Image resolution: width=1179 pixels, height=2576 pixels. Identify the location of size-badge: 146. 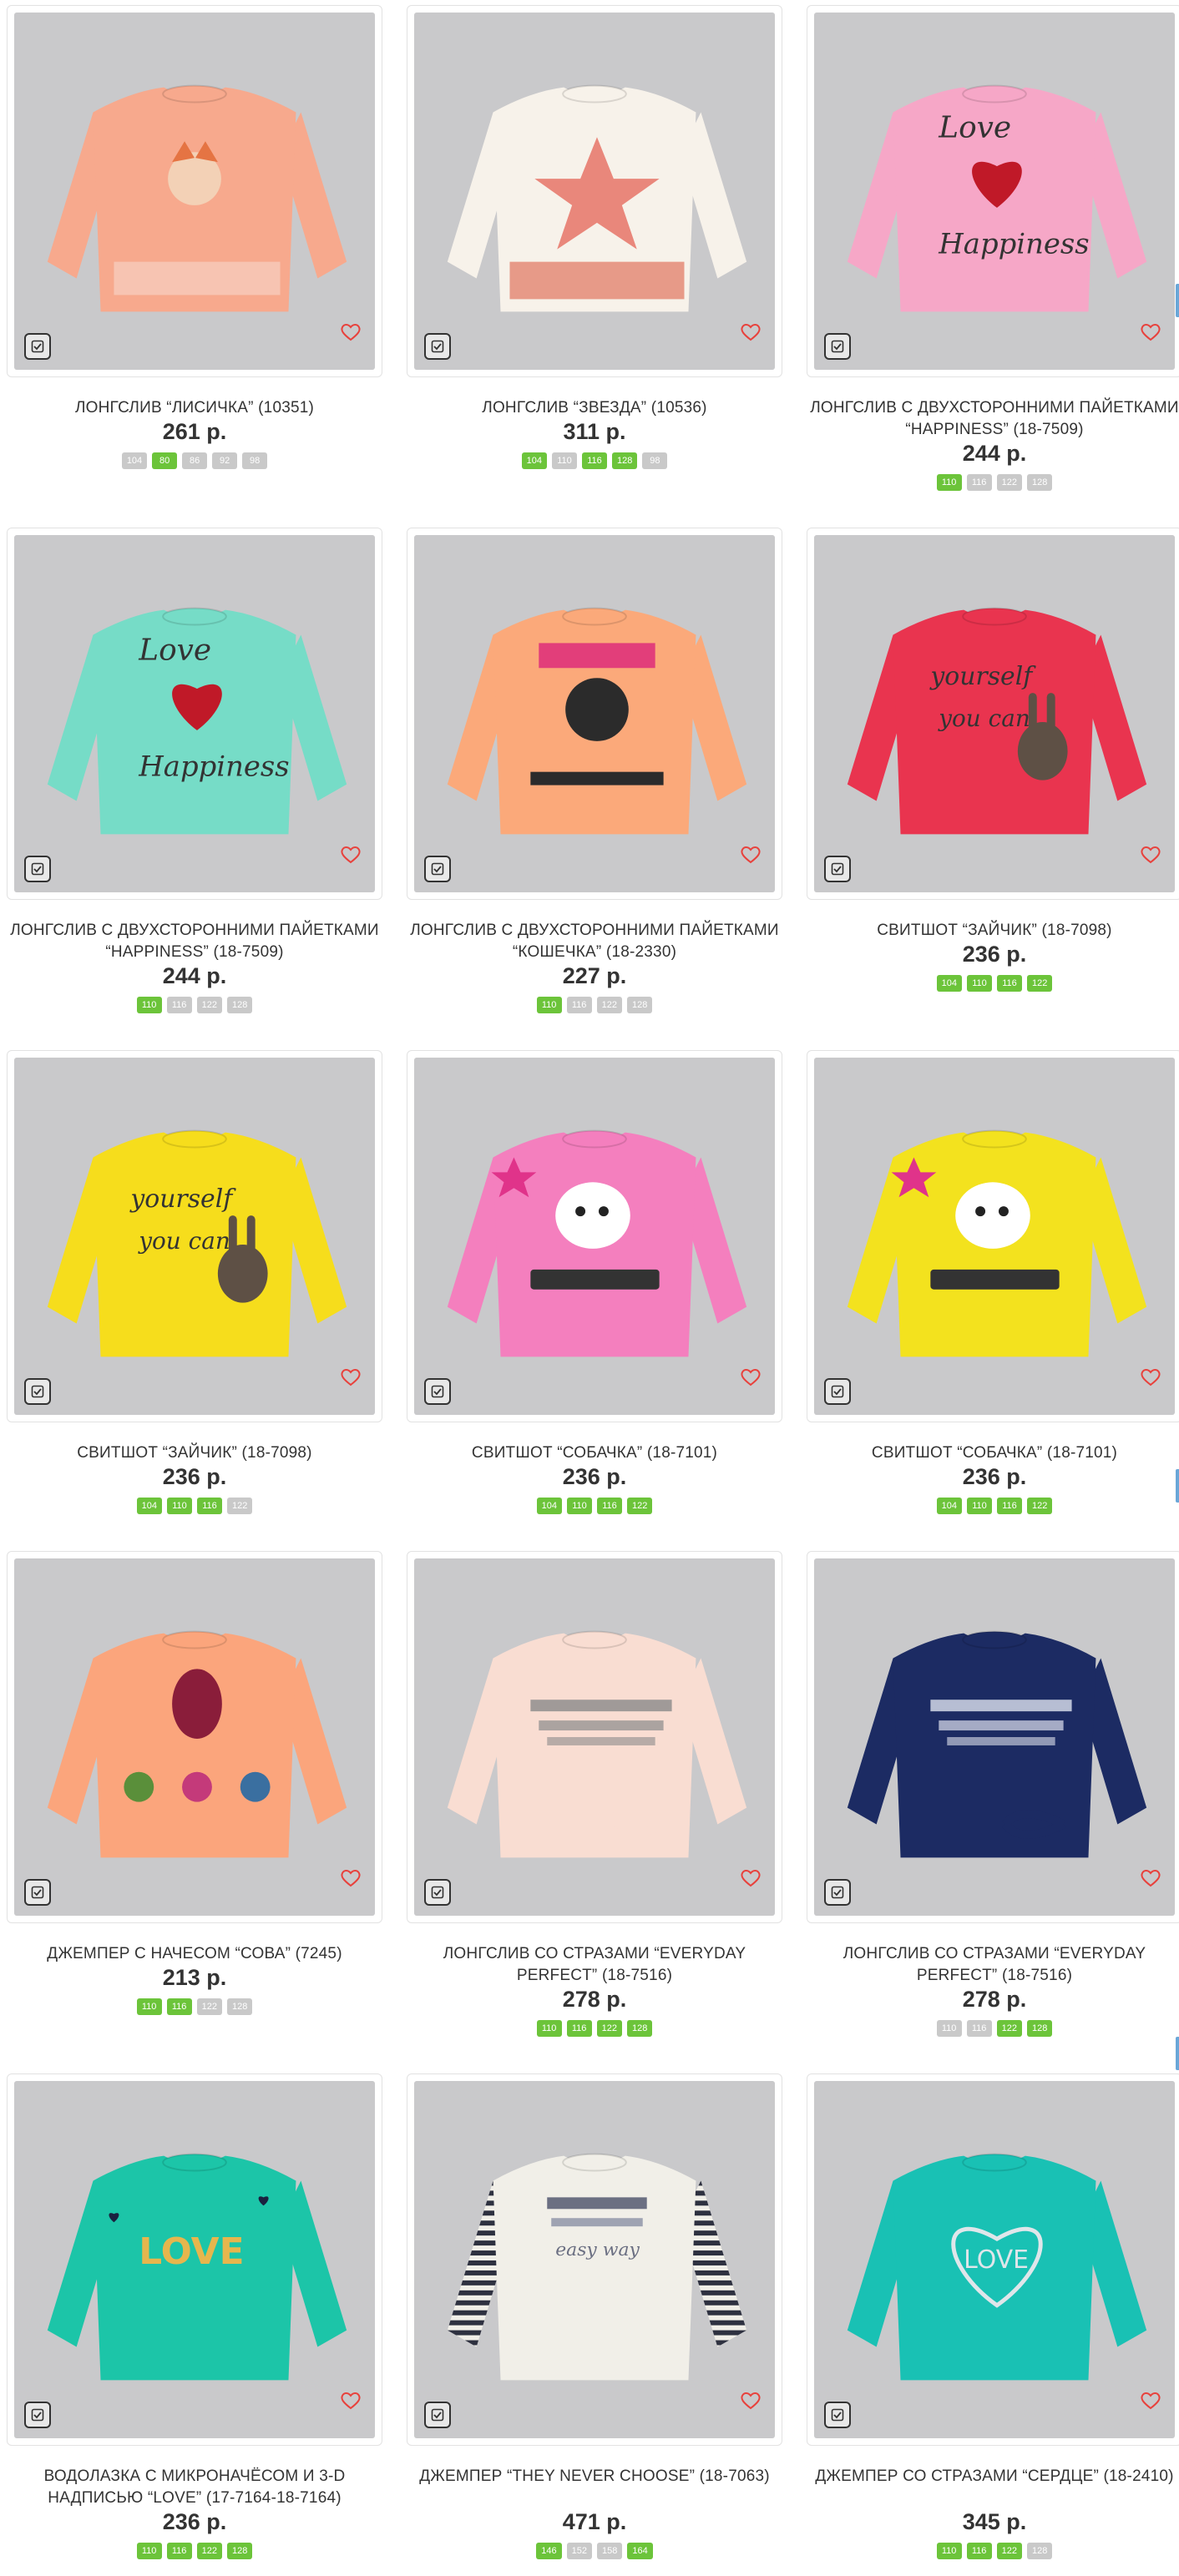
(549, 2551).